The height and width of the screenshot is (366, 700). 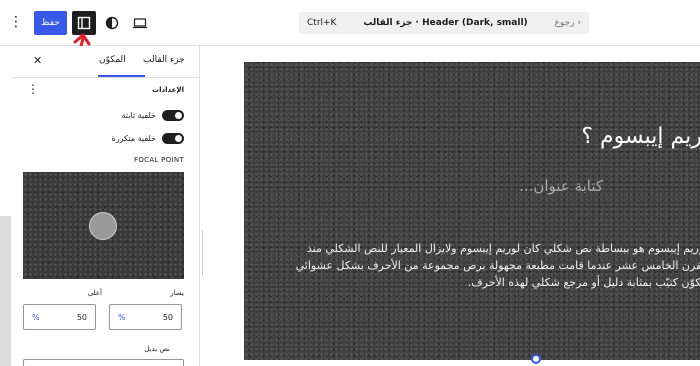 What do you see at coordinates (94, 293) in the screenshot?
I see `top-label: أعلى` at bounding box center [94, 293].